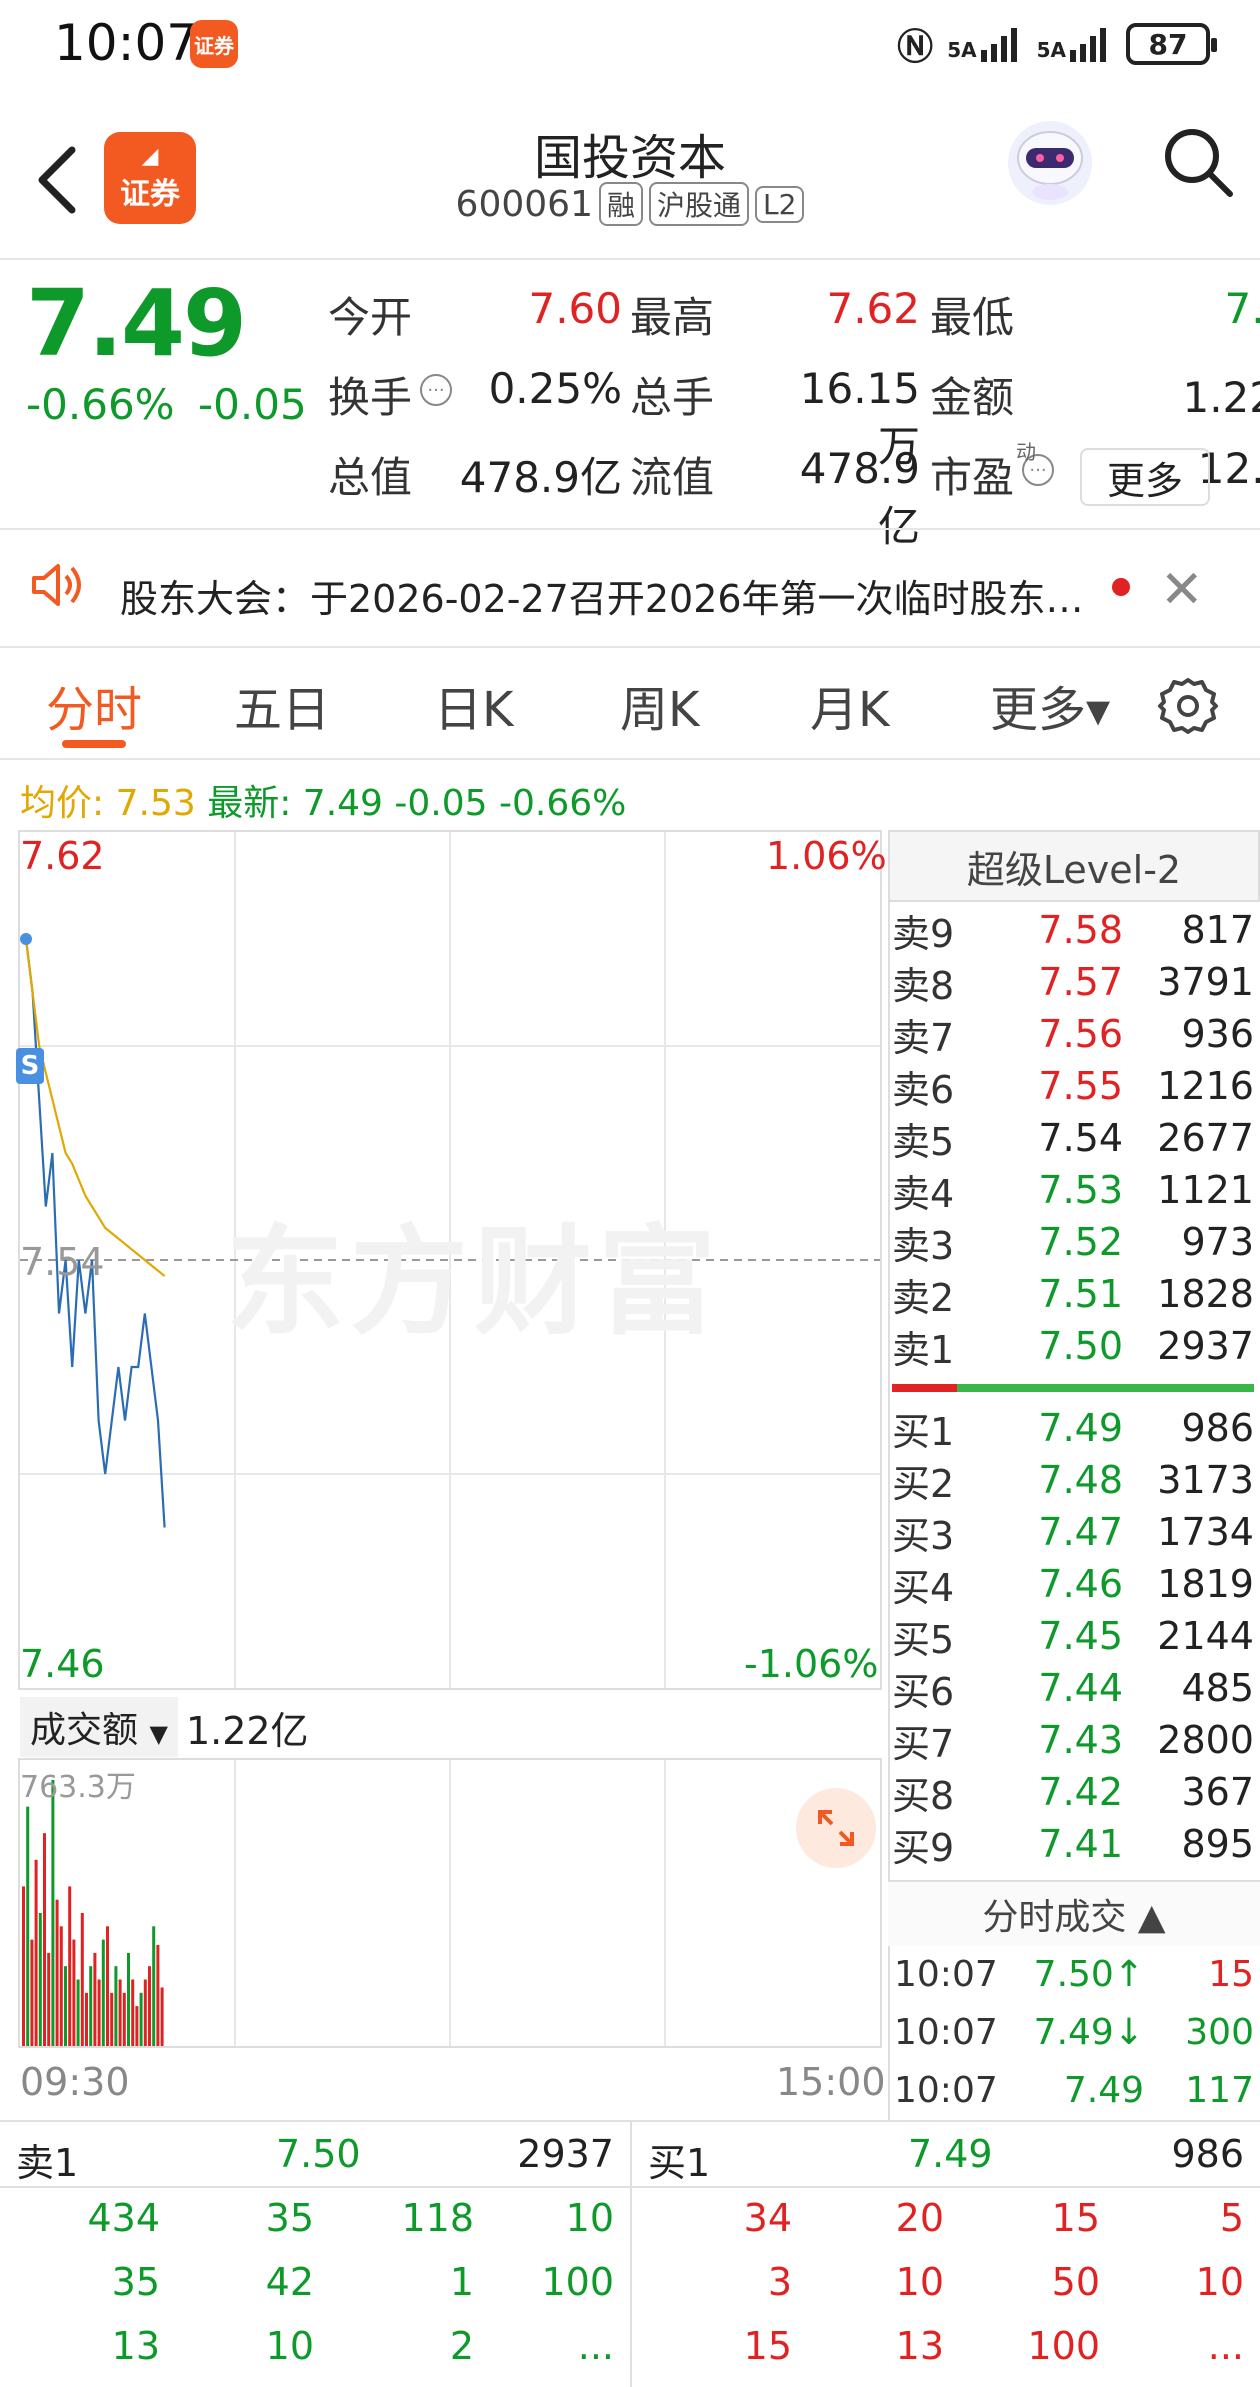 The height and width of the screenshot is (2387, 1260). I want to click on quote-label: 今开, so click(370, 317).